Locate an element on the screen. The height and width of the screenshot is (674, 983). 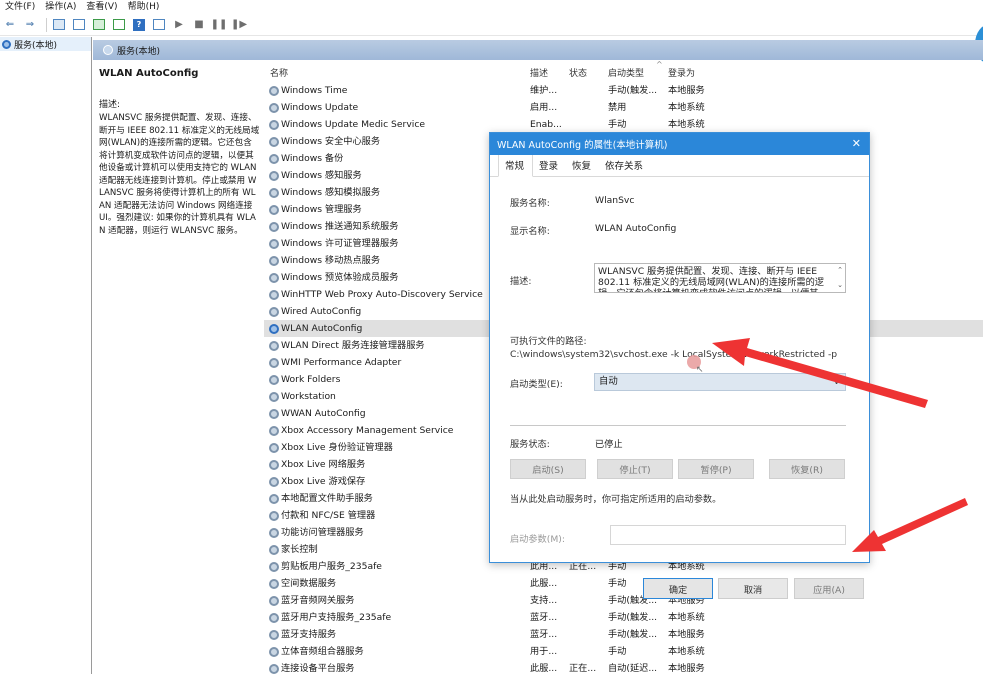
apply-button: 应用(A) is located at coordinates (829, 588).